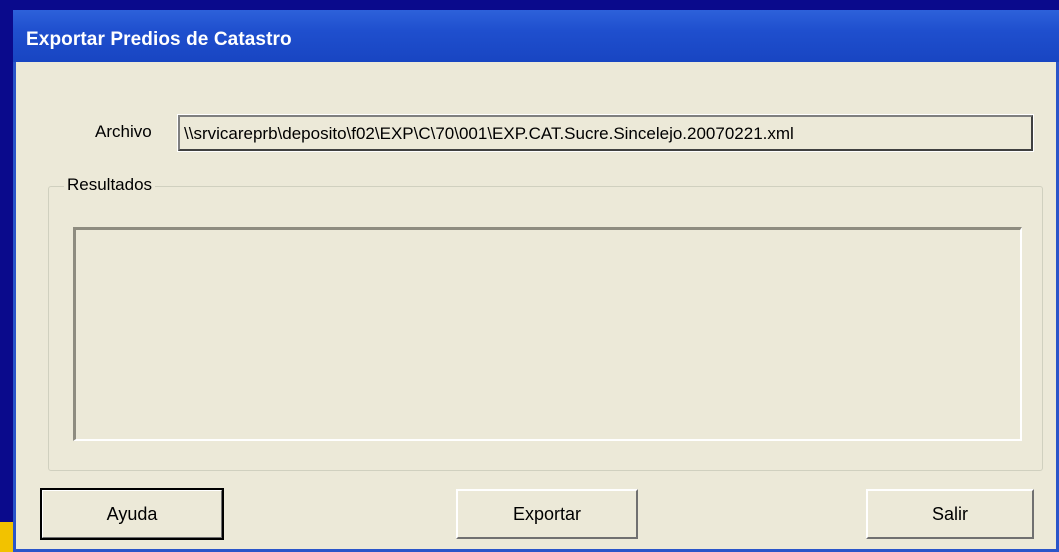 The image size is (1059, 552). Describe the element at coordinates (123, 131) in the screenshot. I see `archivo-label: Archivo` at that location.